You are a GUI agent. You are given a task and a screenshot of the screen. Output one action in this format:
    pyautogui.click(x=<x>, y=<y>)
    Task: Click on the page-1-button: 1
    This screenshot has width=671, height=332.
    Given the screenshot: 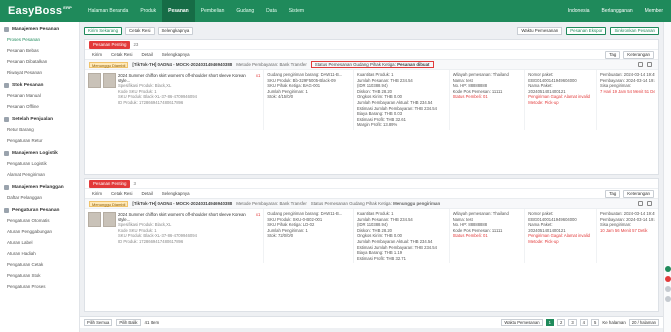 What is the action you would take?
    pyautogui.click(x=549, y=322)
    